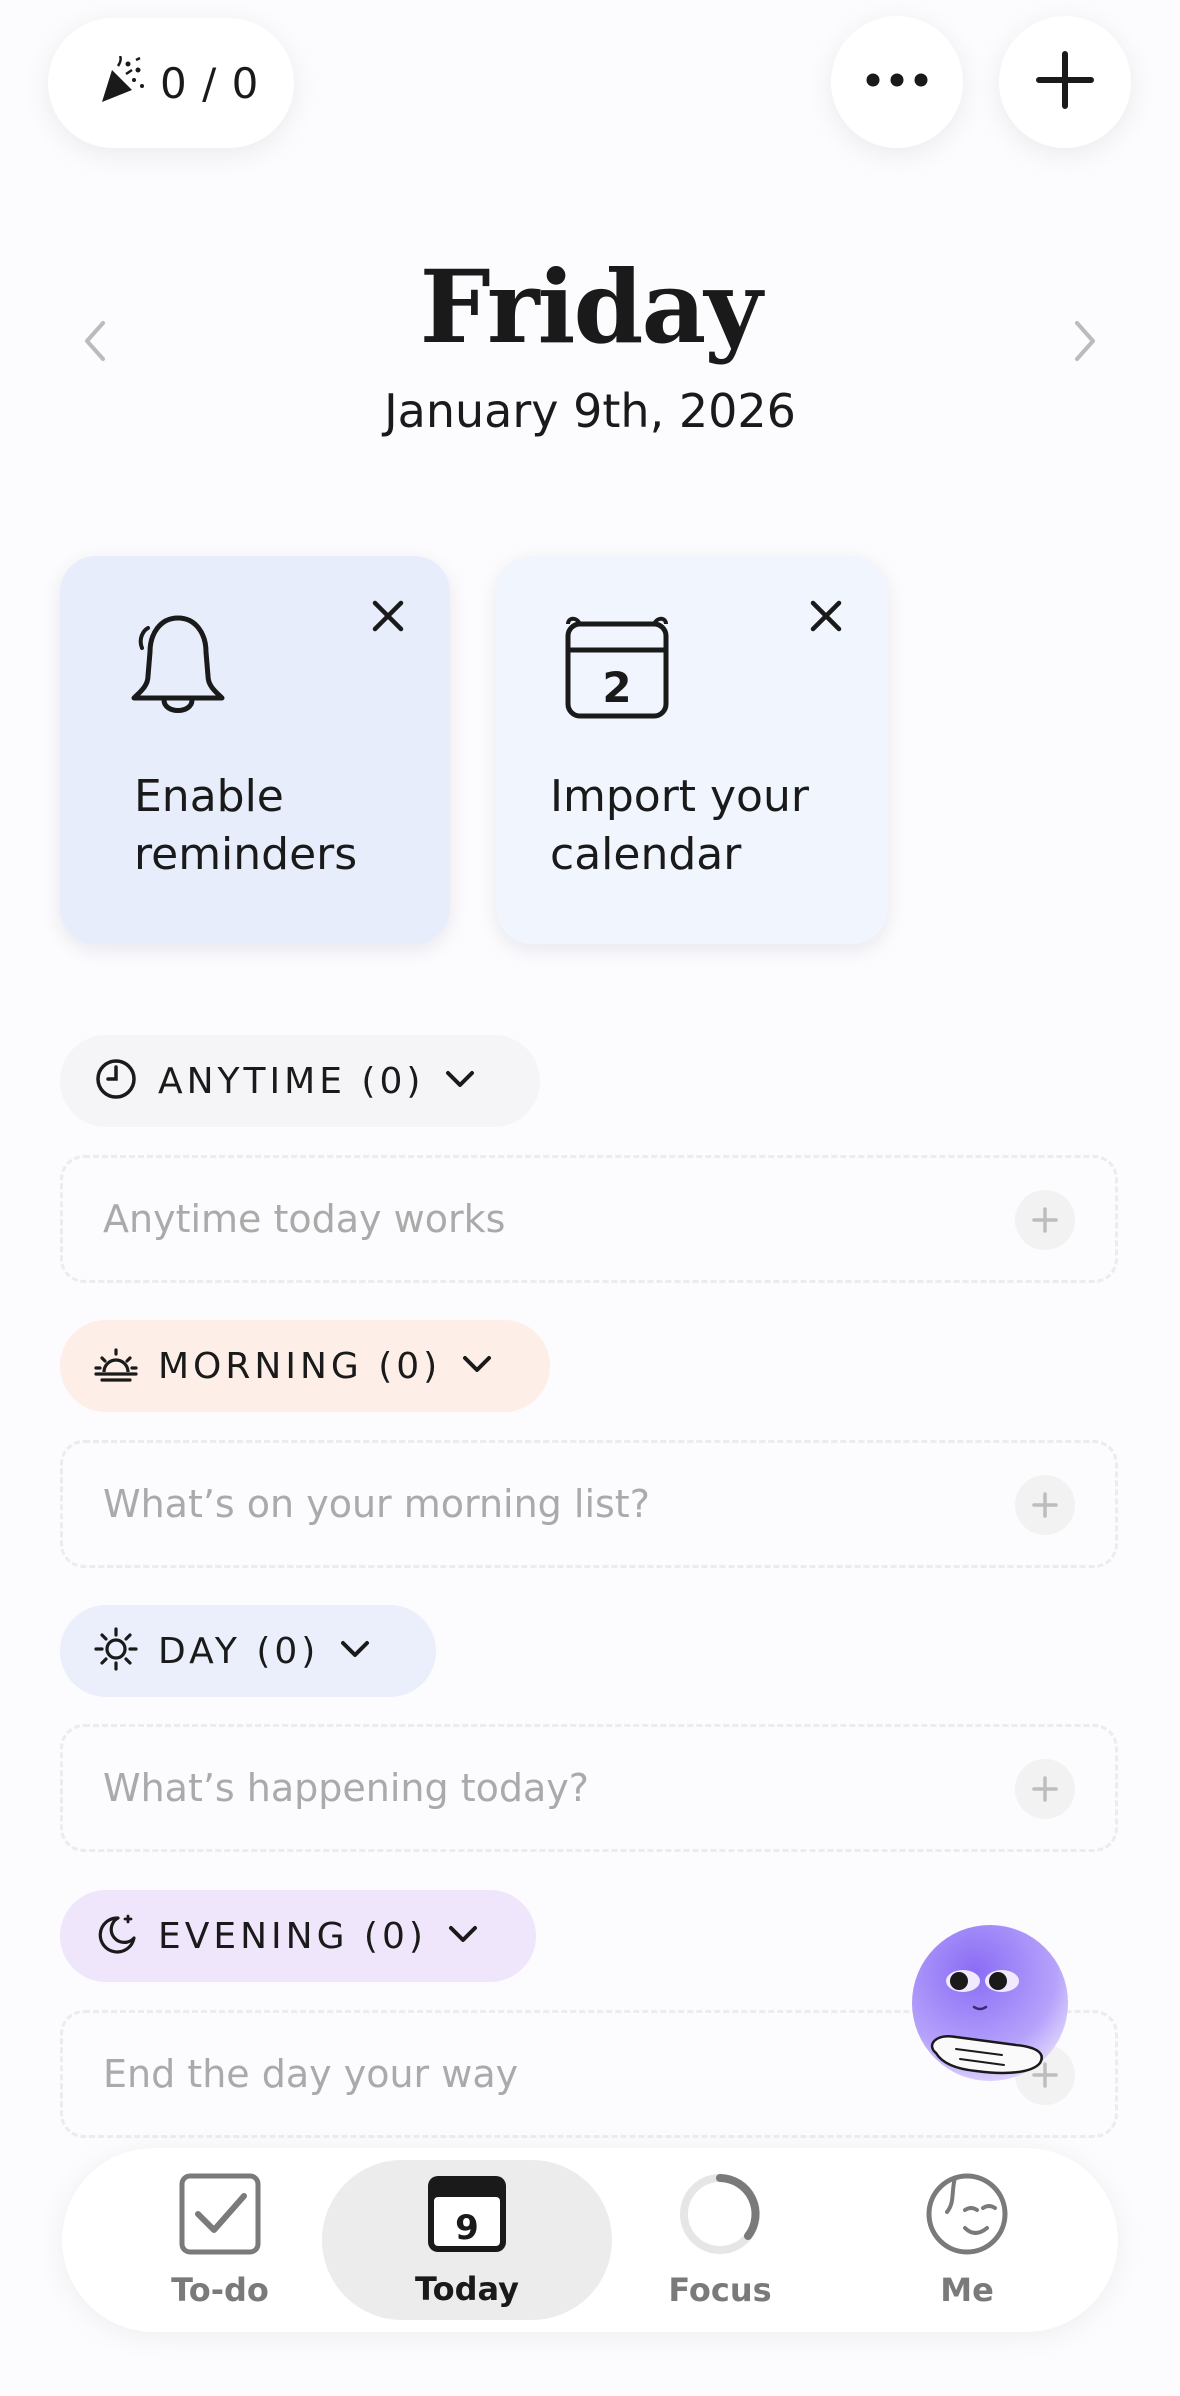 This screenshot has width=1180, height=2396. Describe the element at coordinates (116, 1366) in the screenshot. I see `sunrise-icon` at that location.